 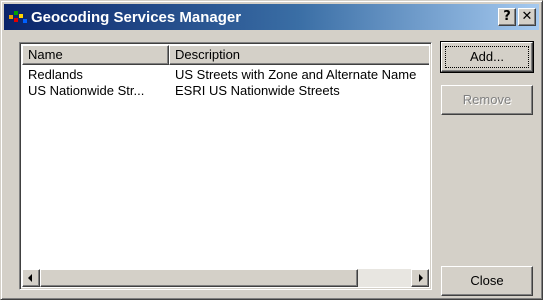 I want to click on app-icon, so click(x=18, y=17).